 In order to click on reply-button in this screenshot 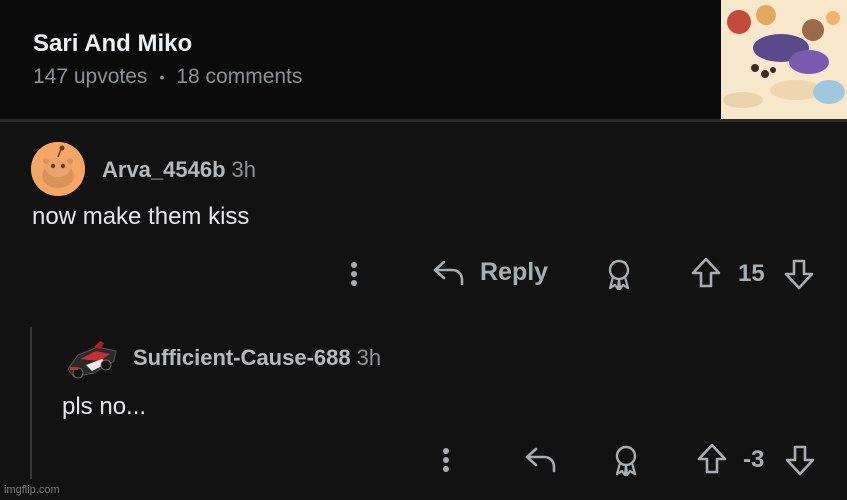, I will do `click(541, 459)`.